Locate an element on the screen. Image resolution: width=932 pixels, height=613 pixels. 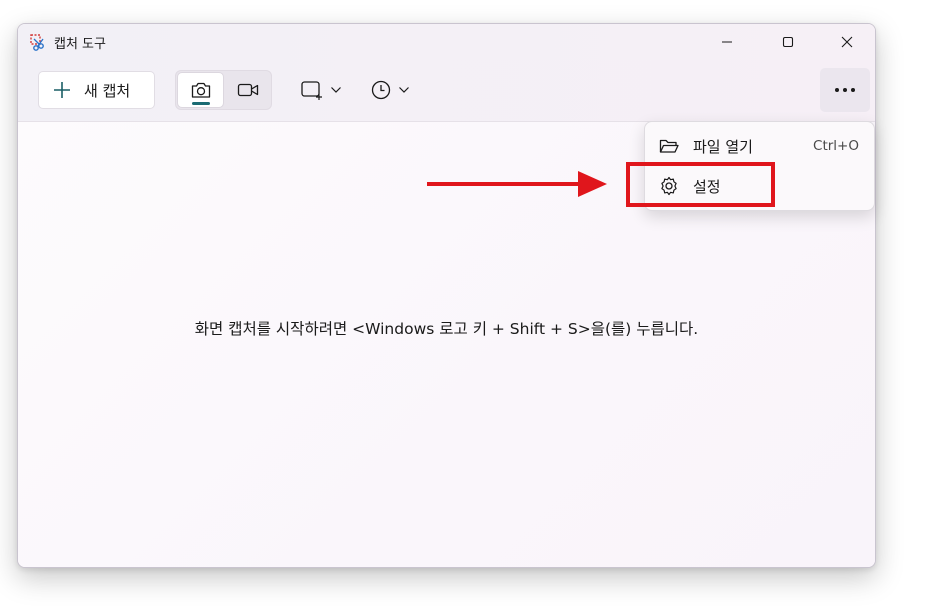
camera-icon is located at coordinates (200, 90).